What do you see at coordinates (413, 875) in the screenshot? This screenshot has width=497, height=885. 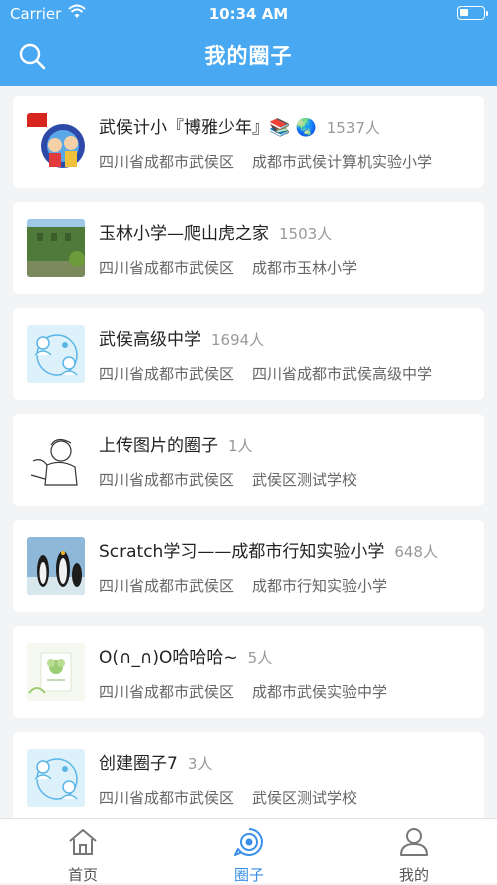 I see `tab-label: 我的` at bounding box center [413, 875].